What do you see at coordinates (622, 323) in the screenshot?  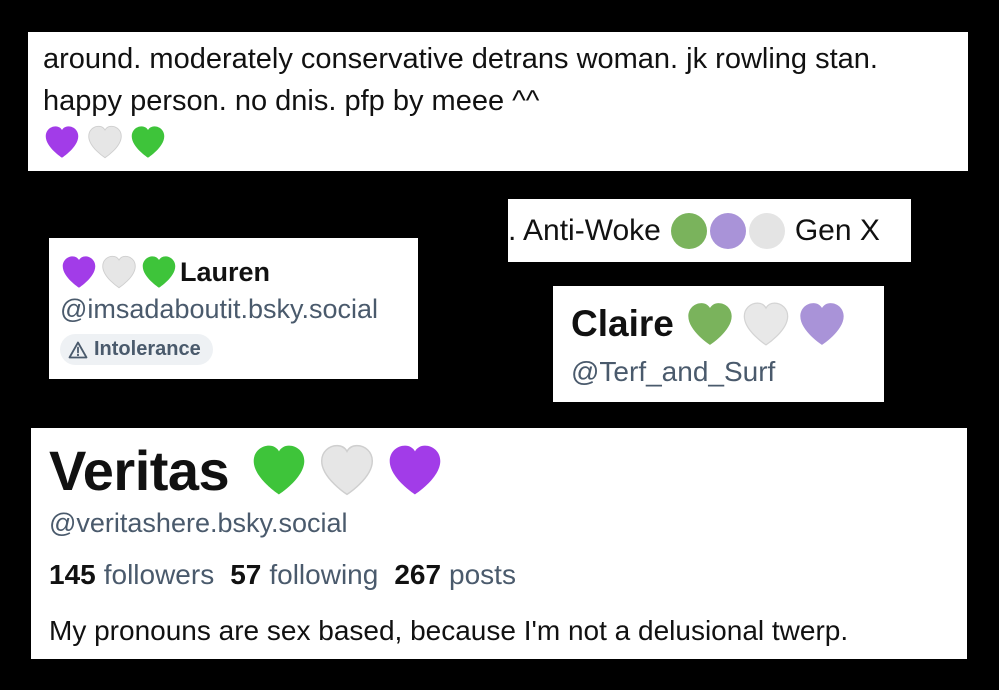 I see `display-name: Claire` at bounding box center [622, 323].